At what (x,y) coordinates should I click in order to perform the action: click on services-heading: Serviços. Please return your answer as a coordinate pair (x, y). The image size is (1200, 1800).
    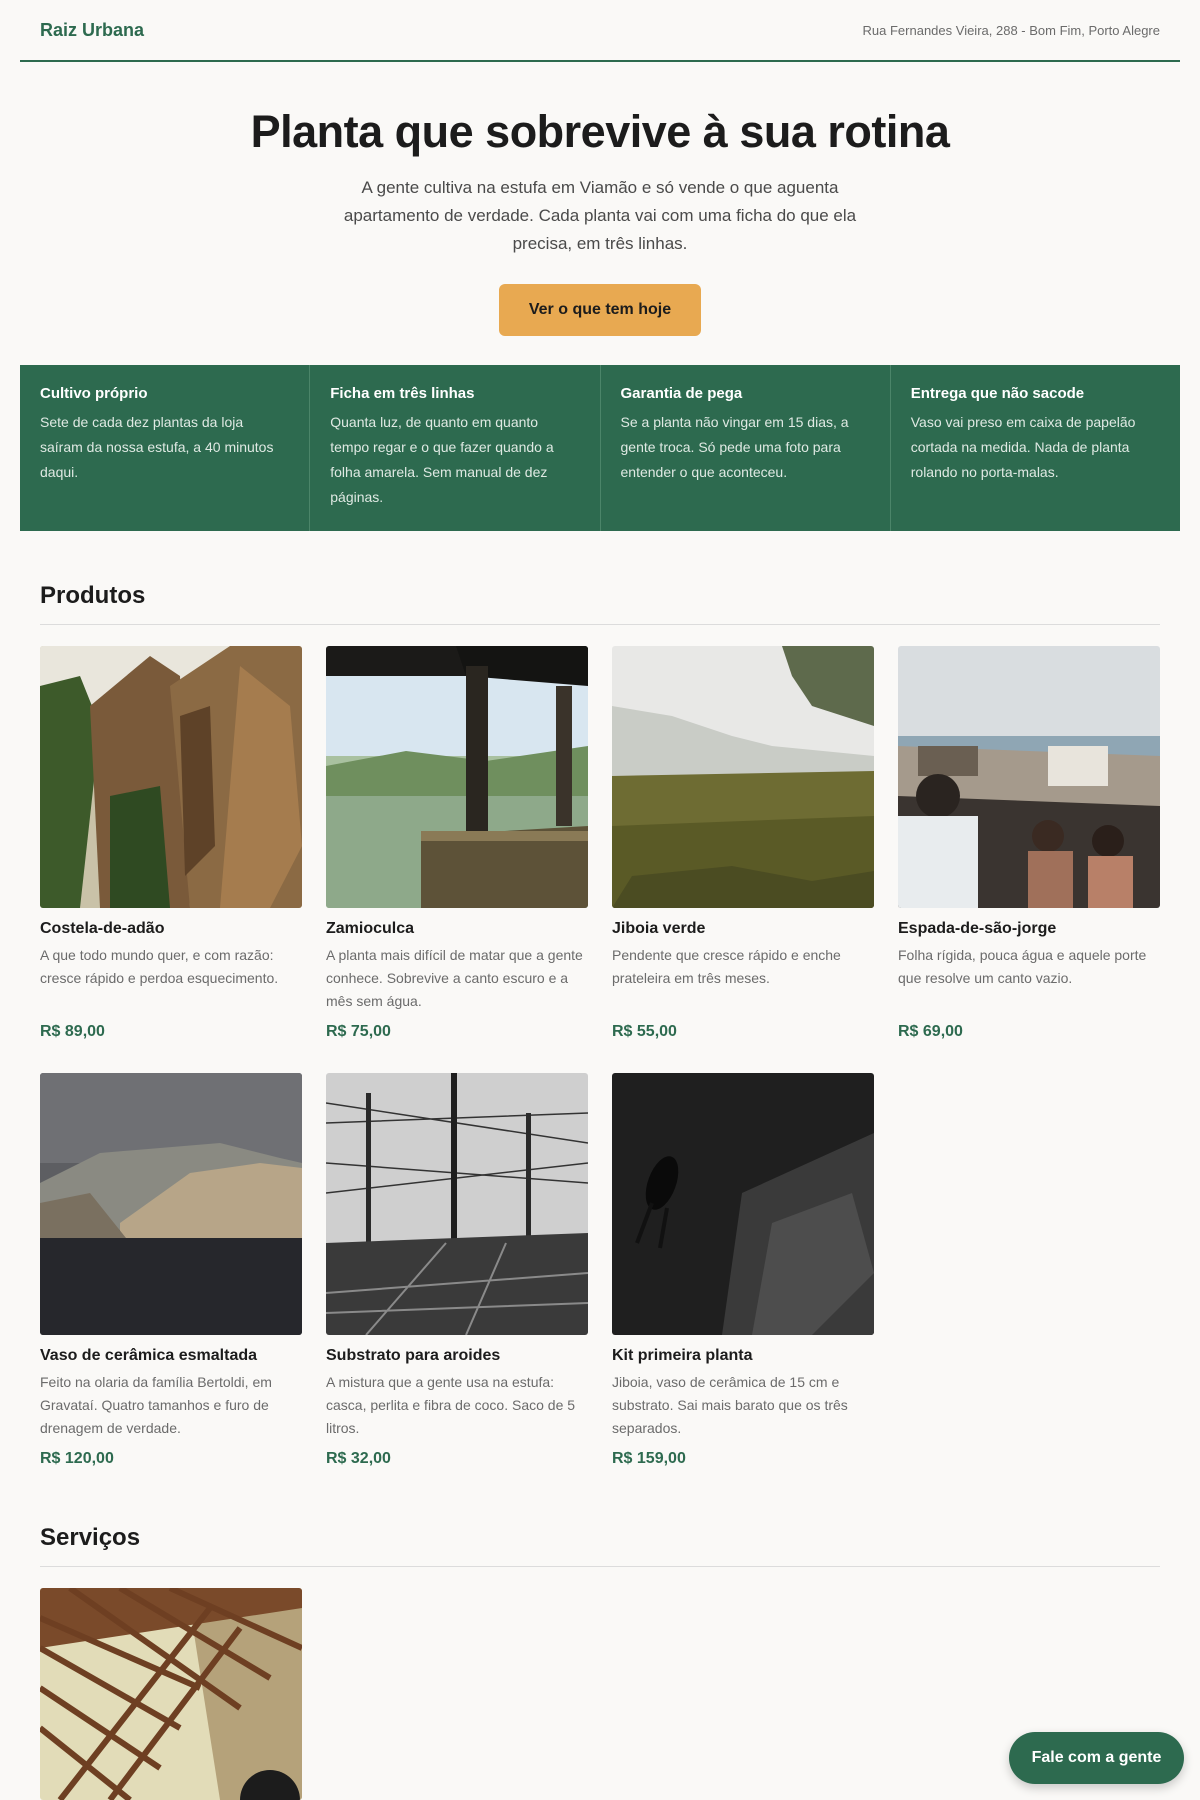
    Looking at the image, I should click on (600, 1545).